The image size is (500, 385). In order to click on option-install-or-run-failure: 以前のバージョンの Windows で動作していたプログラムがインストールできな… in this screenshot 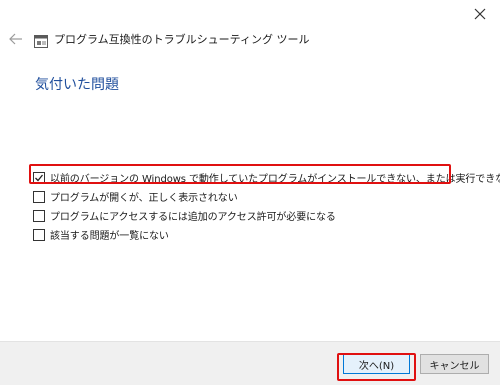, I will do `click(266, 177)`.